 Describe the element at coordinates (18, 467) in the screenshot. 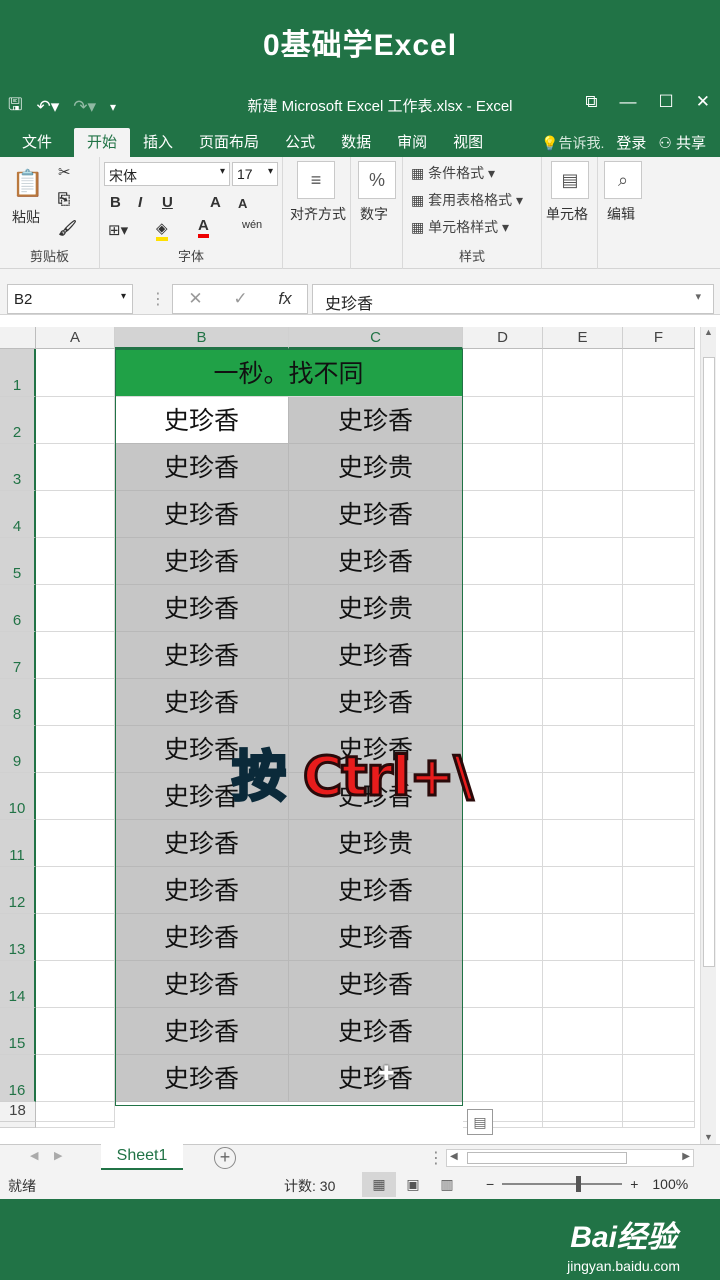

I see `row-header-3: 3` at that location.